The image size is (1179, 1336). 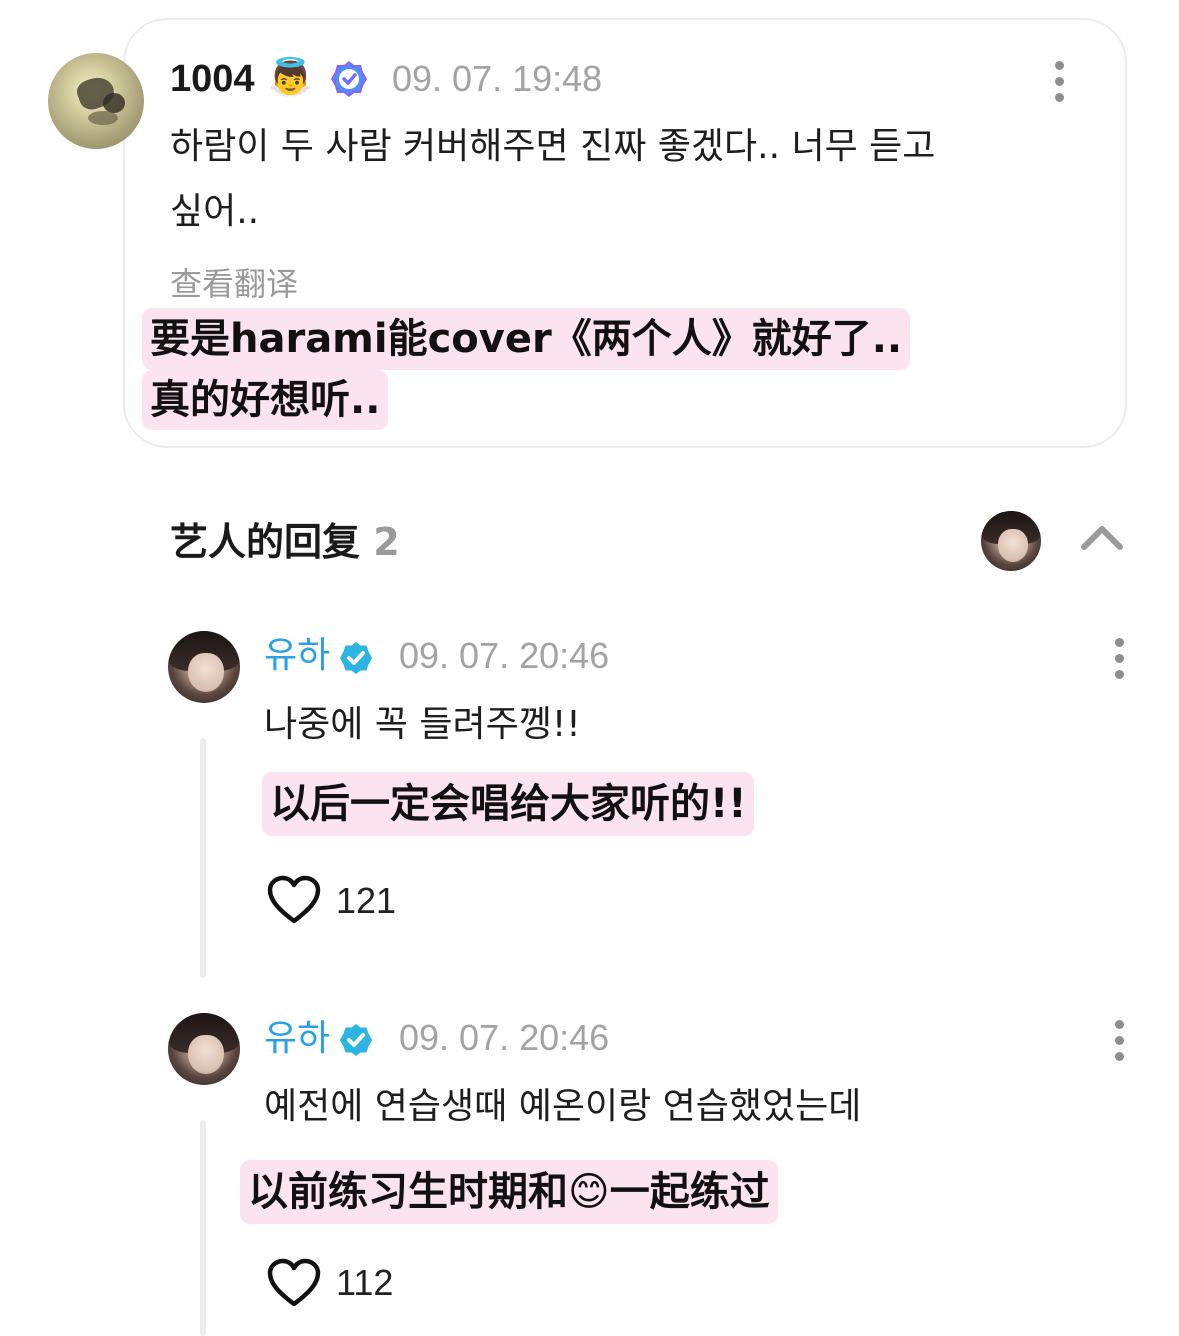 What do you see at coordinates (526, 339) in the screenshot?
I see `translation-caption-line1: 要是harami能cover《两个人》就好了..` at bounding box center [526, 339].